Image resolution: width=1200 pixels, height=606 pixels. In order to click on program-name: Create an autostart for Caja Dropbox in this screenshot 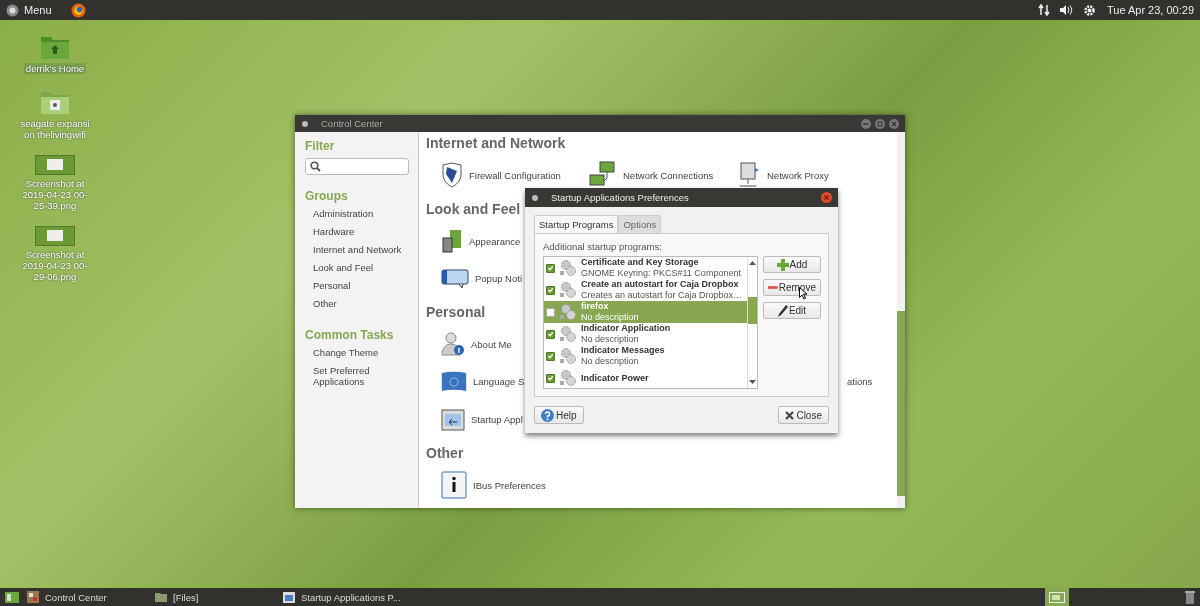, I will do `click(660, 284)`.